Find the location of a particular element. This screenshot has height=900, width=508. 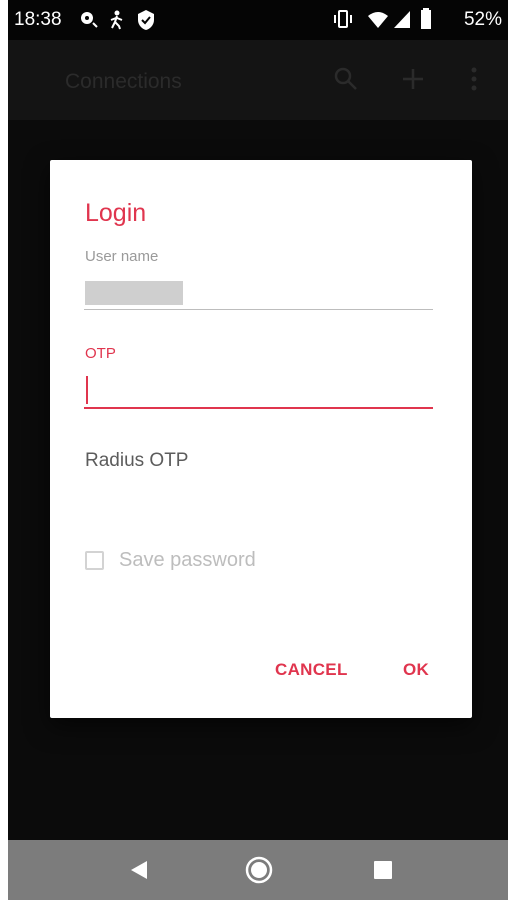

location-pin-icon is located at coordinates (89, 20).